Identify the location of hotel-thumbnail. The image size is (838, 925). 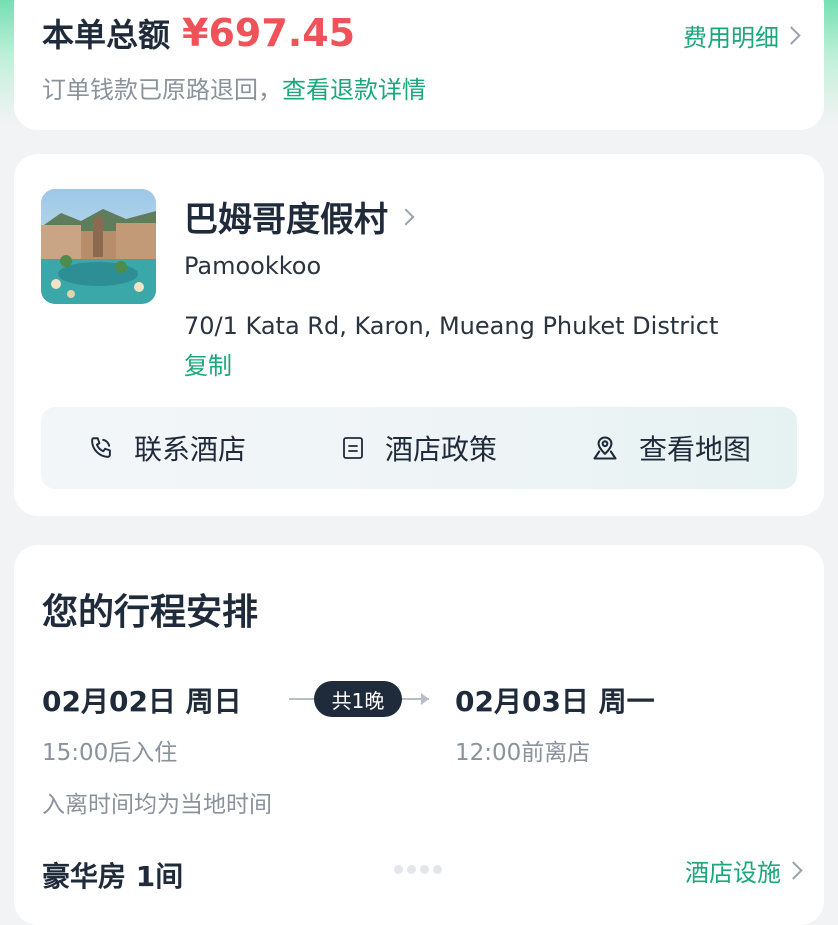
(98, 246).